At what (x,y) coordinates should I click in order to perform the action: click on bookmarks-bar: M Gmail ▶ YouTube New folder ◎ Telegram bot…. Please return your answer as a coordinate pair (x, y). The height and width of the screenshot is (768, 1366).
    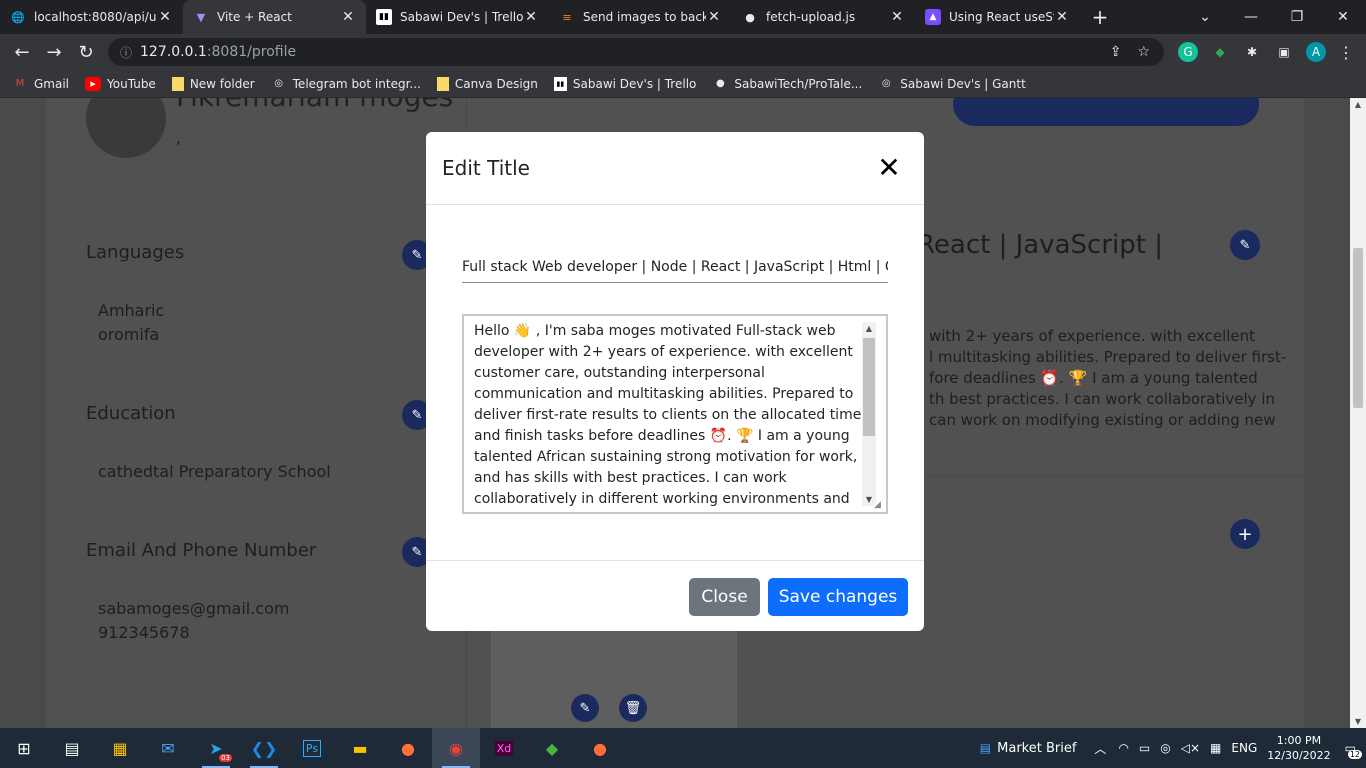
    Looking at the image, I should click on (683, 84).